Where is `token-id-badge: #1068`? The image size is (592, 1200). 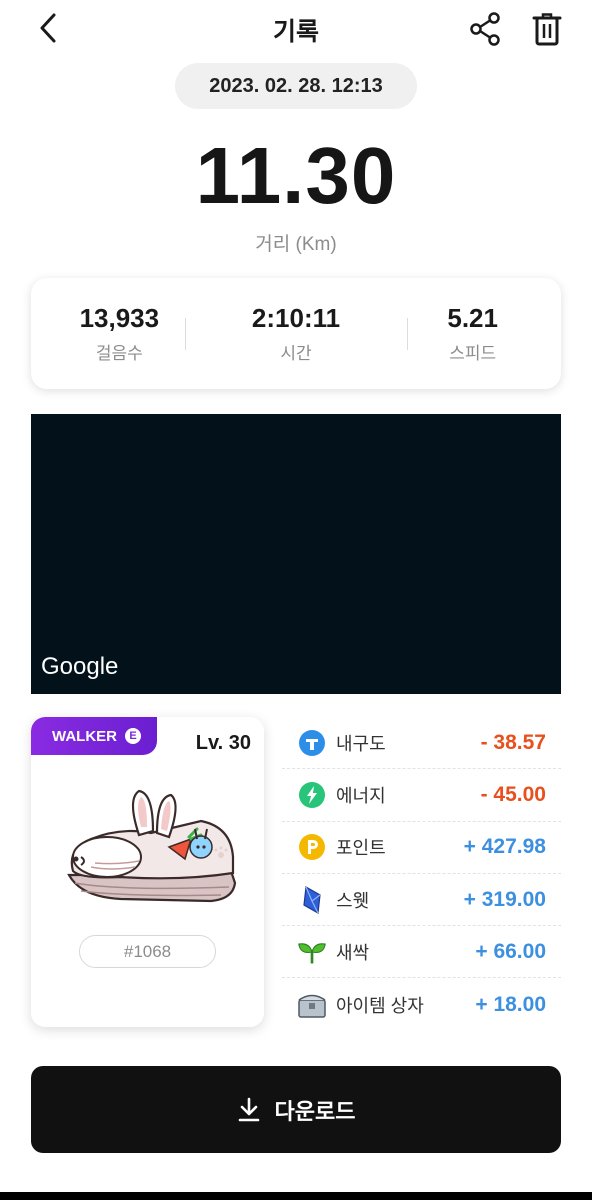 token-id-badge: #1068 is located at coordinates (147, 951).